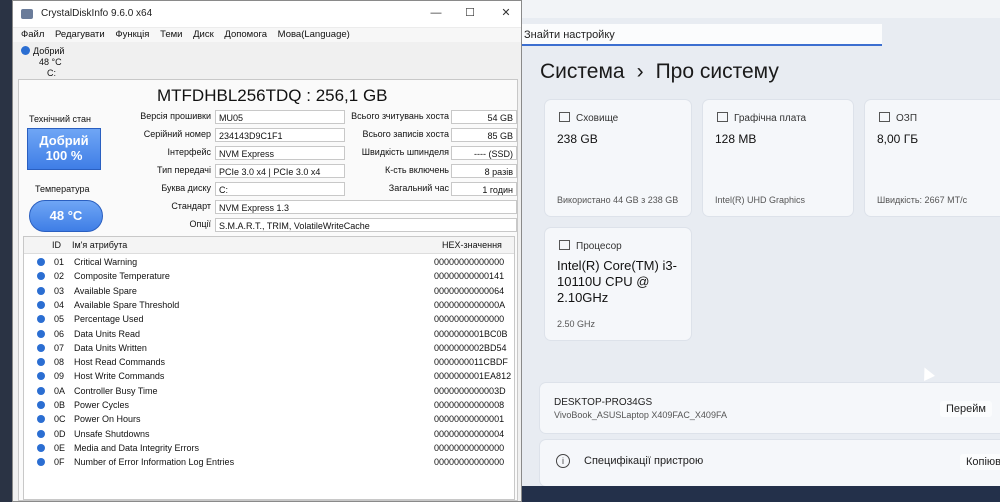 This screenshot has height=502, width=1000. What do you see at coordinates (269, 262) in the screenshot?
I see `table-row: 01 Critical Warning 00000000000000` at bounding box center [269, 262].